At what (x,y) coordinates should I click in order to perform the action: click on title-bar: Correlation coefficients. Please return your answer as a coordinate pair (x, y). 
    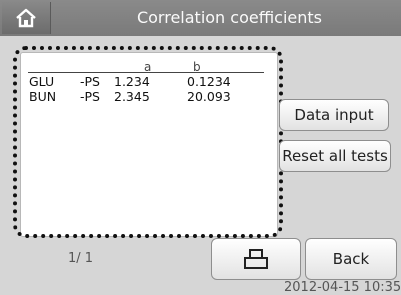
    Looking at the image, I should click on (200, 18).